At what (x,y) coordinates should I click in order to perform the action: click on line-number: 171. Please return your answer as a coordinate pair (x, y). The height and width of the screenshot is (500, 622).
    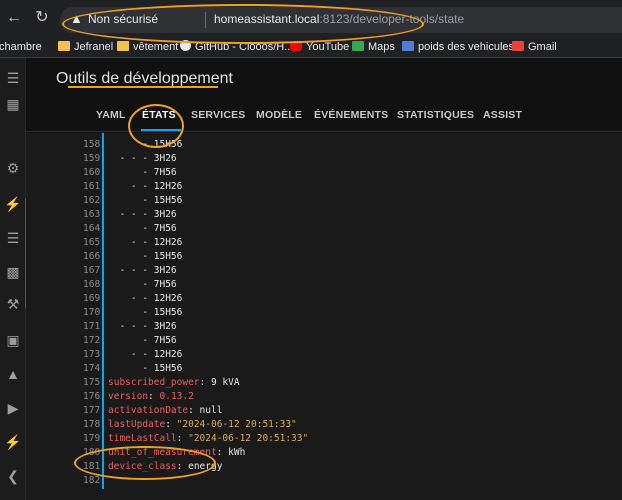
    Looking at the image, I should click on (92, 326).